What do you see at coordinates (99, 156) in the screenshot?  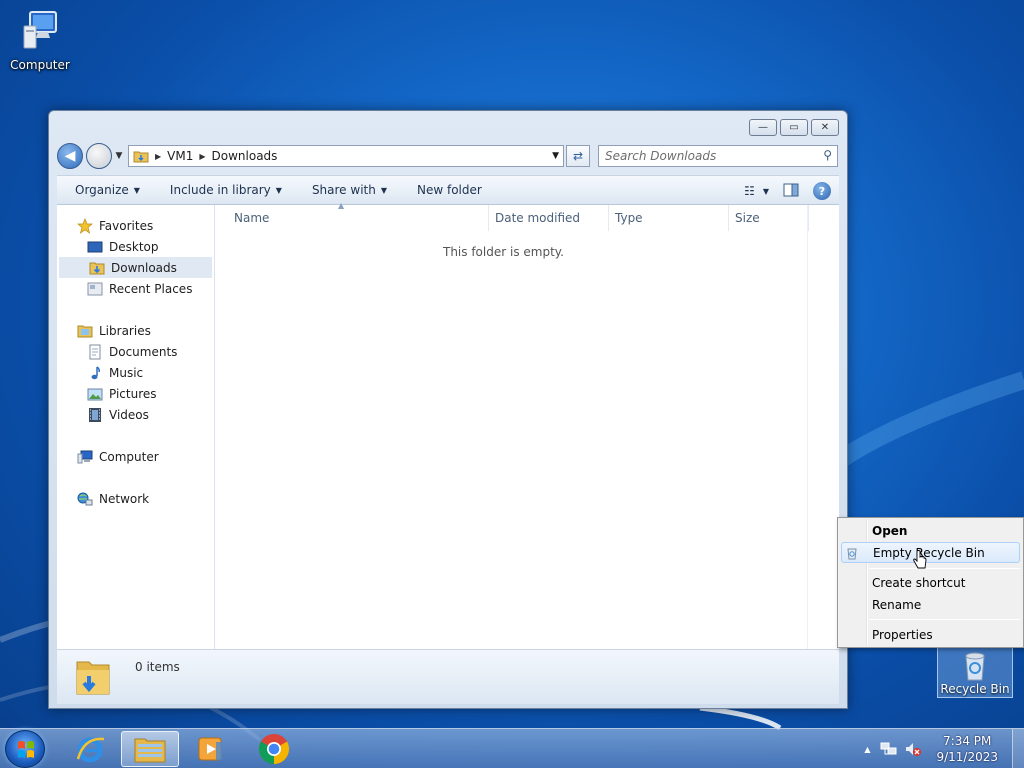 I see `forward-button` at bounding box center [99, 156].